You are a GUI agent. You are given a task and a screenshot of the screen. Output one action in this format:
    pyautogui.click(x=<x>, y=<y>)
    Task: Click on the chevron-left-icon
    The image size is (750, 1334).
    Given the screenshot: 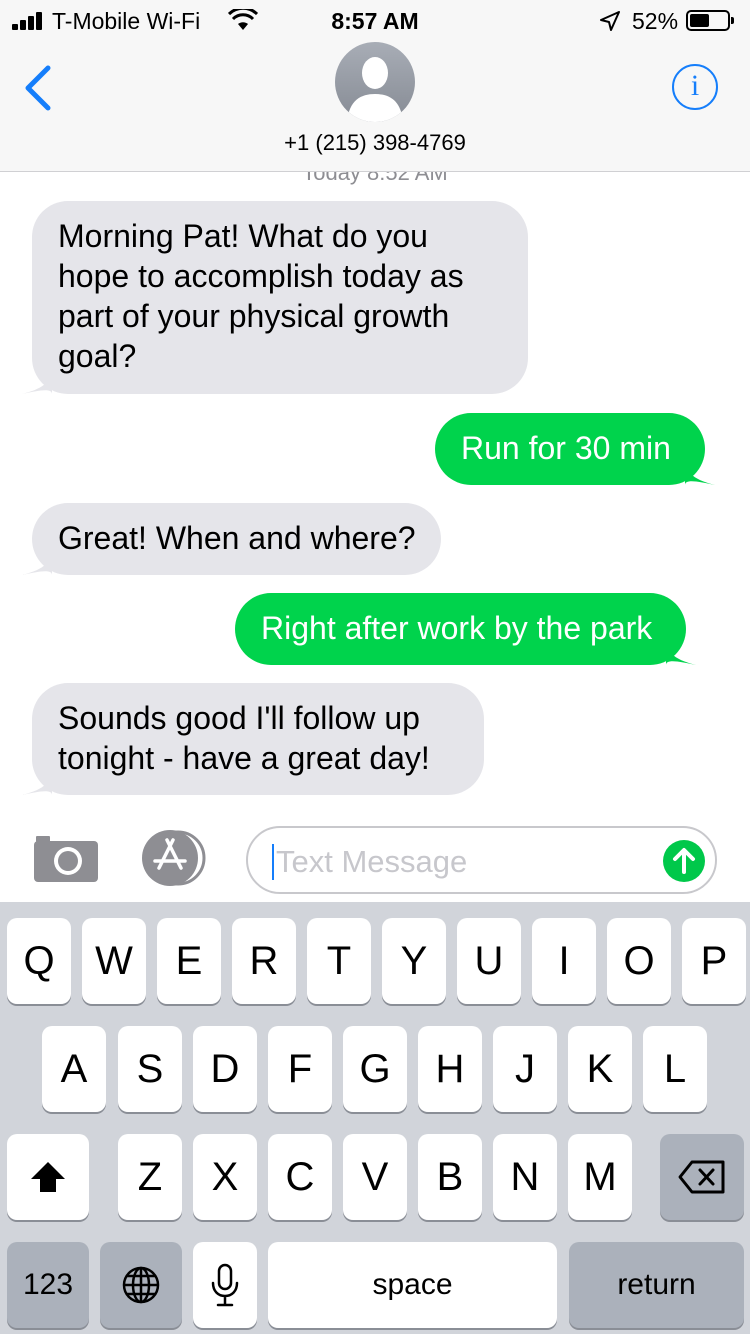 What is the action you would take?
    pyautogui.click(x=38, y=88)
    